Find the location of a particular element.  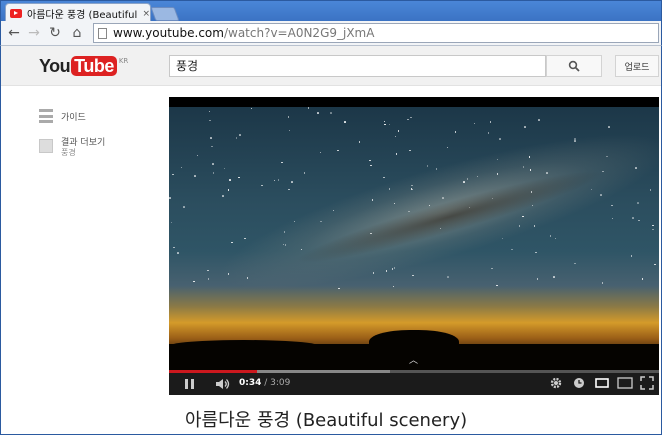

forward-icon: → is located at coordinates (34, 33).